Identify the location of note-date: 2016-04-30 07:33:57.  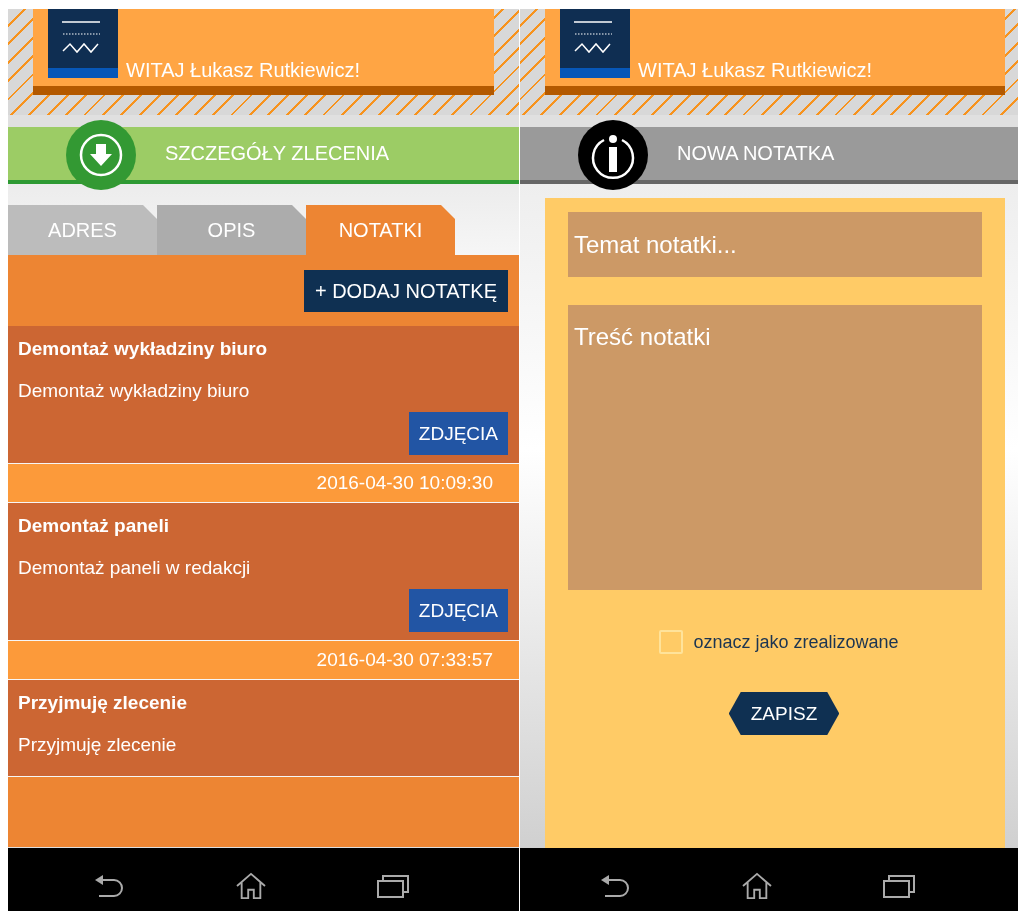
(404, 660).